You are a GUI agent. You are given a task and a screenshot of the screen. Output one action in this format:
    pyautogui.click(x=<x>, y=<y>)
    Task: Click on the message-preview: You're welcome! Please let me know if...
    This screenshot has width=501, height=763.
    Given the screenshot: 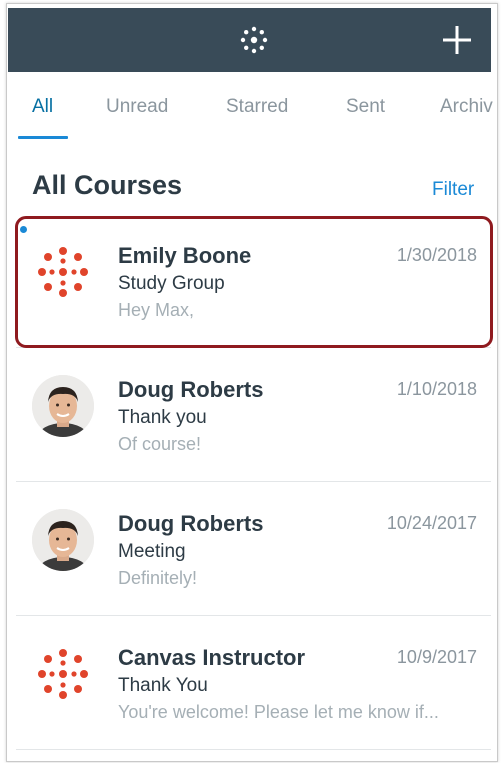 What is the action you would take?
    pyautogui.click(x=278, y=712)
    